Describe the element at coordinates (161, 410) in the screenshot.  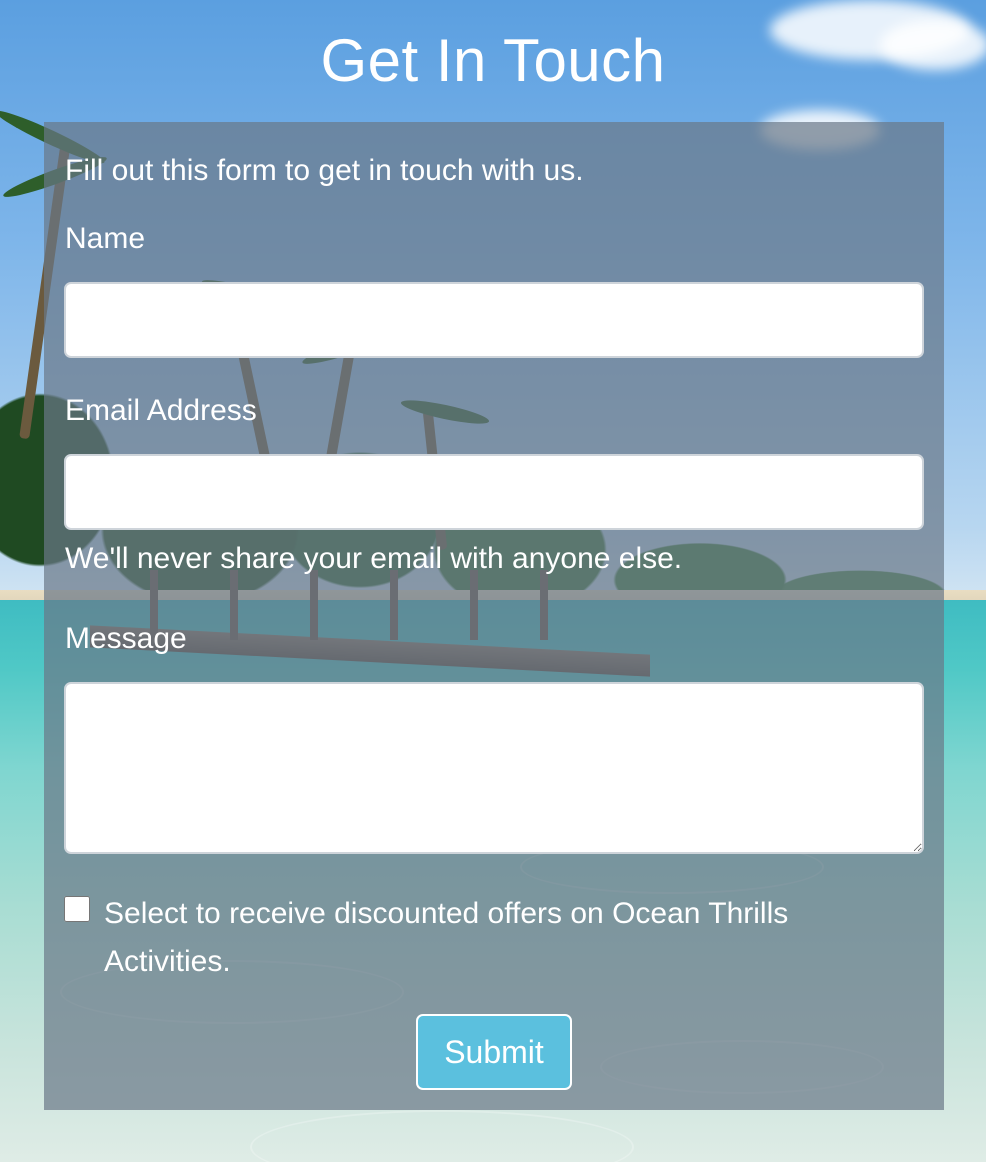
I see `email-label: Email Address` at that location.